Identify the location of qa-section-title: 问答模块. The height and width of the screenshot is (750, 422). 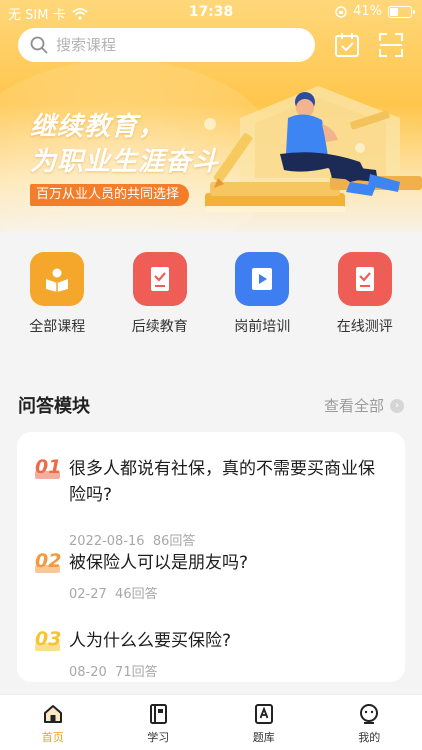
(54, 406).